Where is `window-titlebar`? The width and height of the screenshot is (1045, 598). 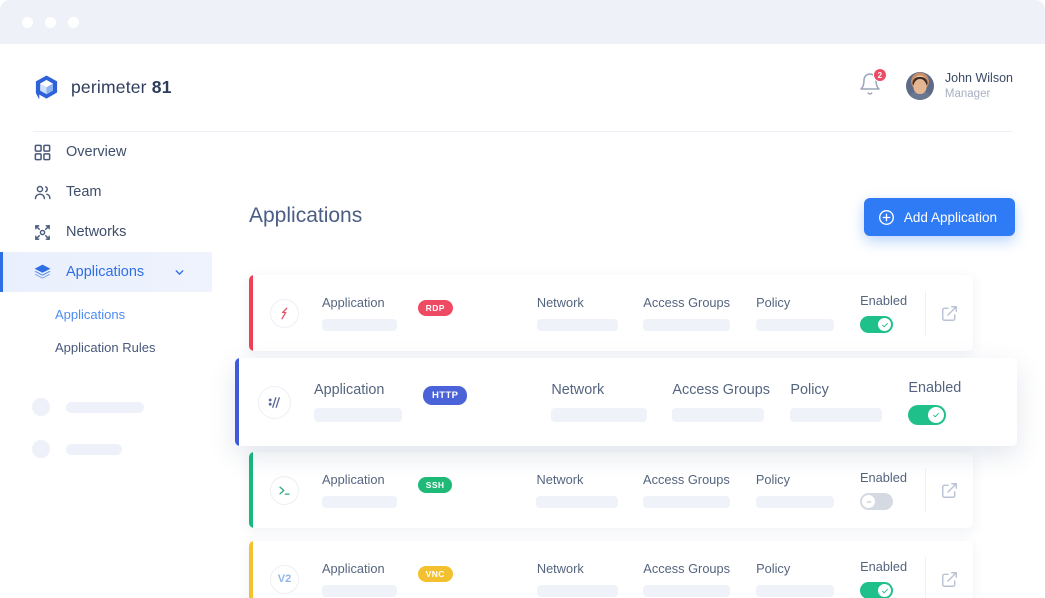
window-titlebar is located at coordinates (522, 22).